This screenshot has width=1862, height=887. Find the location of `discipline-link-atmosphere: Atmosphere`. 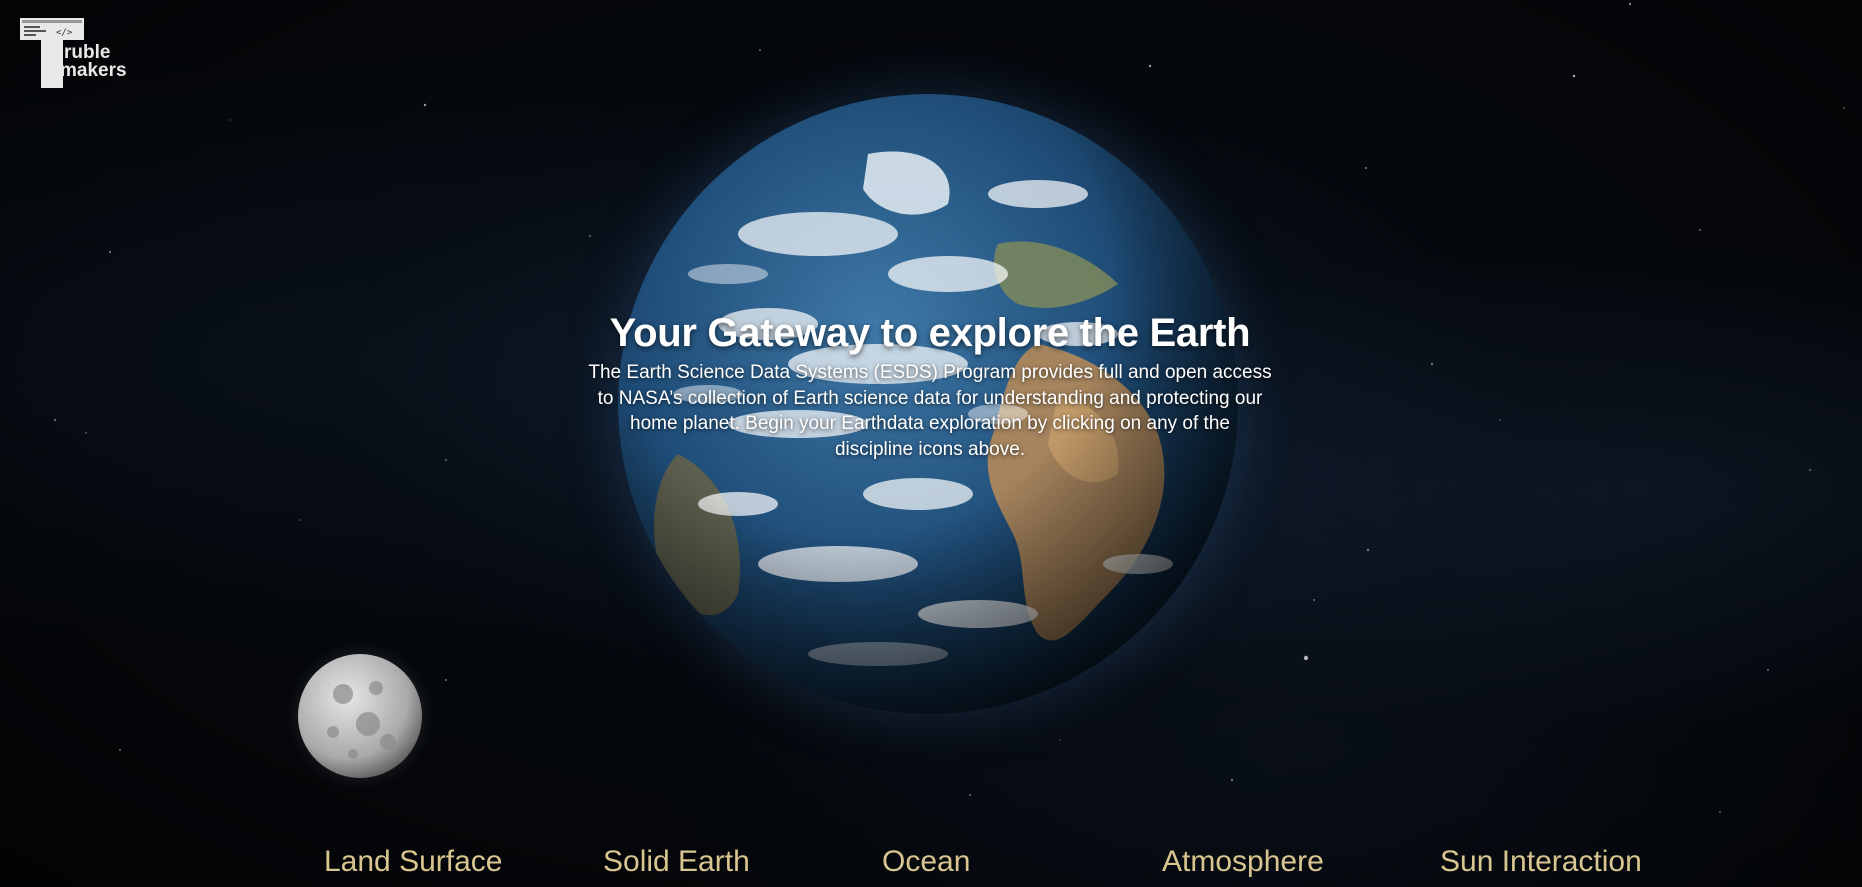

discipline-link-atmosphere: Atmosphere is located at coordinates (1243, 862).